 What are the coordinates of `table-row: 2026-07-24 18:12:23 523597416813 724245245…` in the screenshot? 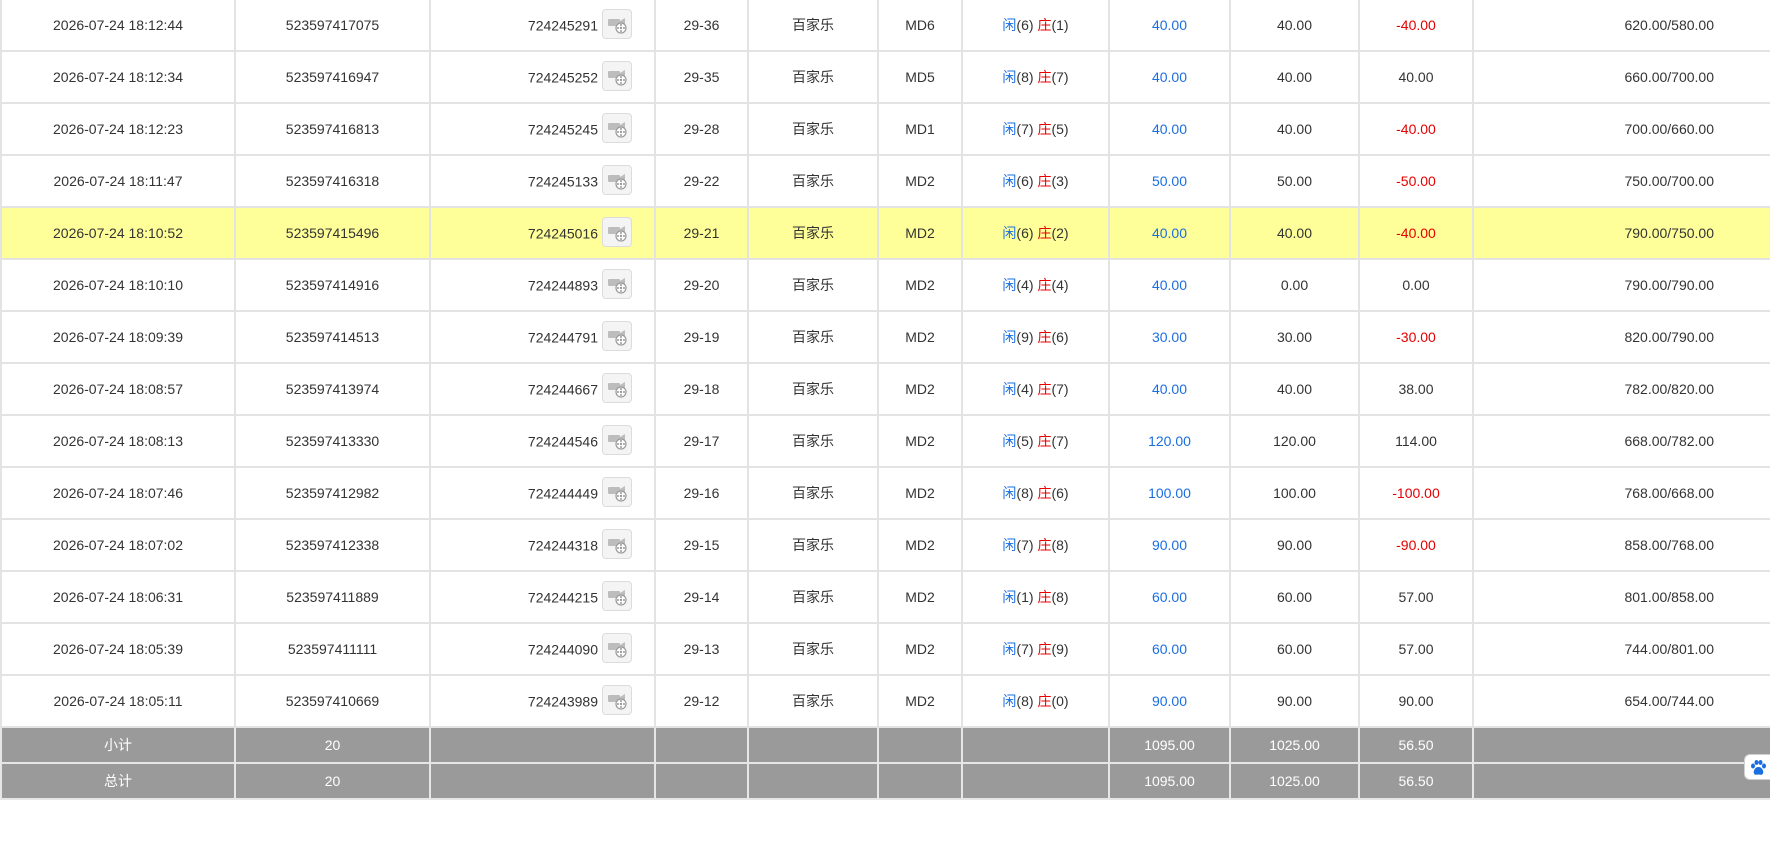 It's located at (885, 129).